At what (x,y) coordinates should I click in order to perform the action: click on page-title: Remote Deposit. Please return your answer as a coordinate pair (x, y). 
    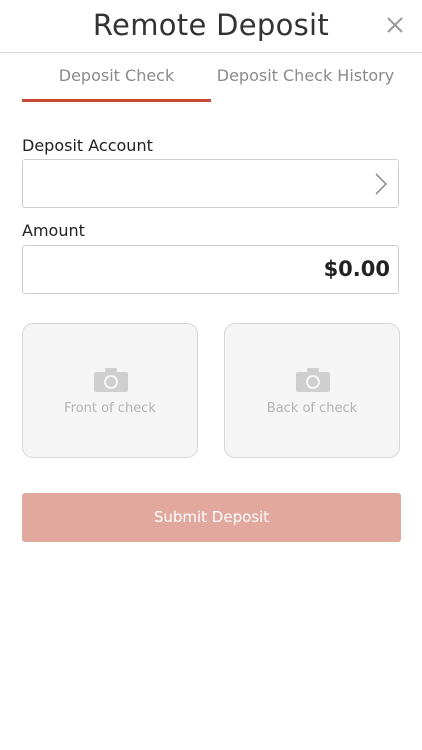
    Looking at the image, I should click on (211, 25).